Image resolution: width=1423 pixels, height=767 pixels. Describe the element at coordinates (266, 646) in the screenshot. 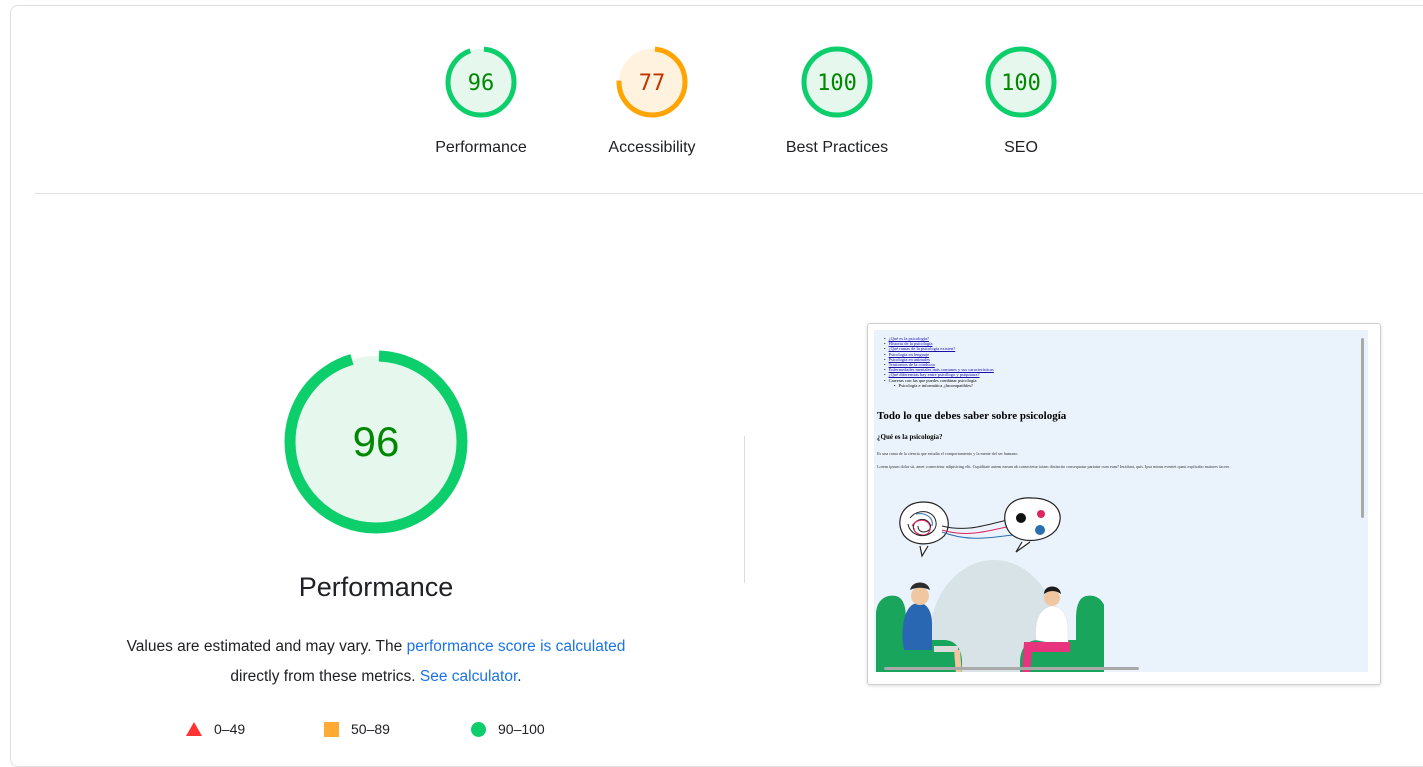

I see `desc-text: Values are estimated and may vary. The` at that location.